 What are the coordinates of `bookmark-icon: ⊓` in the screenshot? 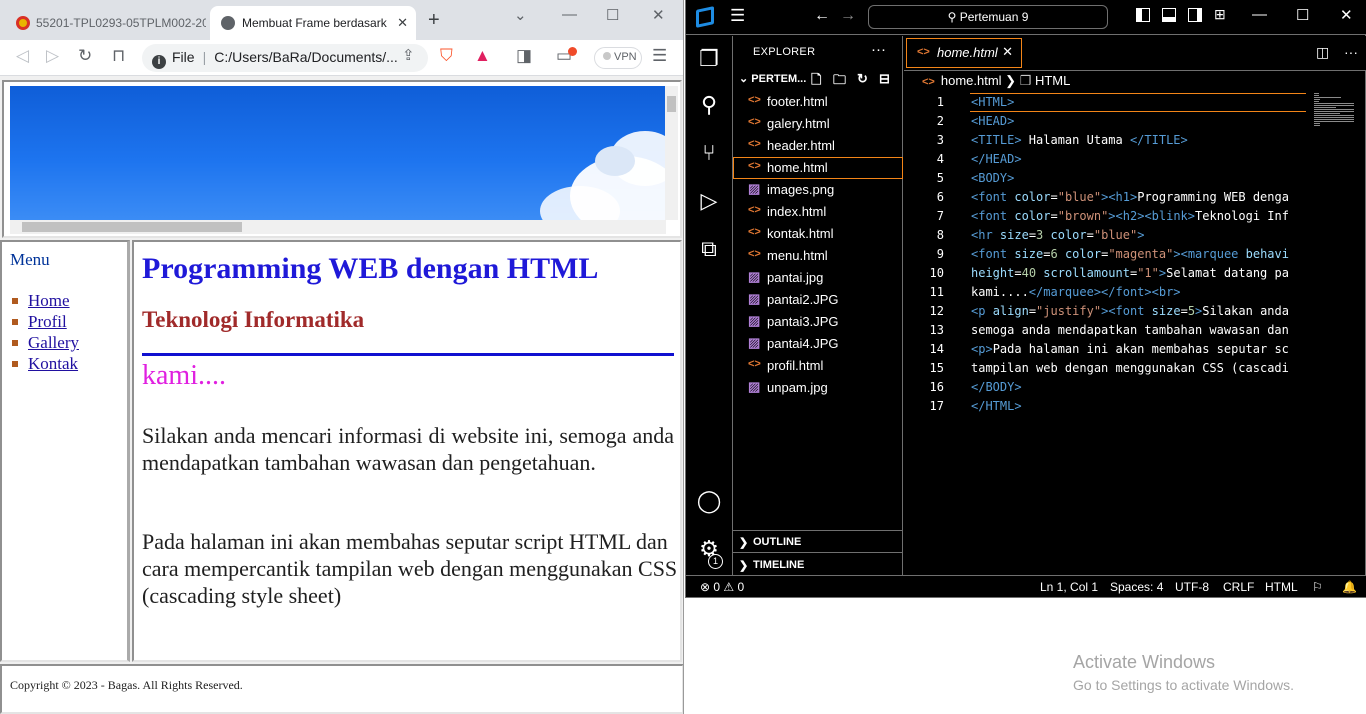 It's located at (118, 56).